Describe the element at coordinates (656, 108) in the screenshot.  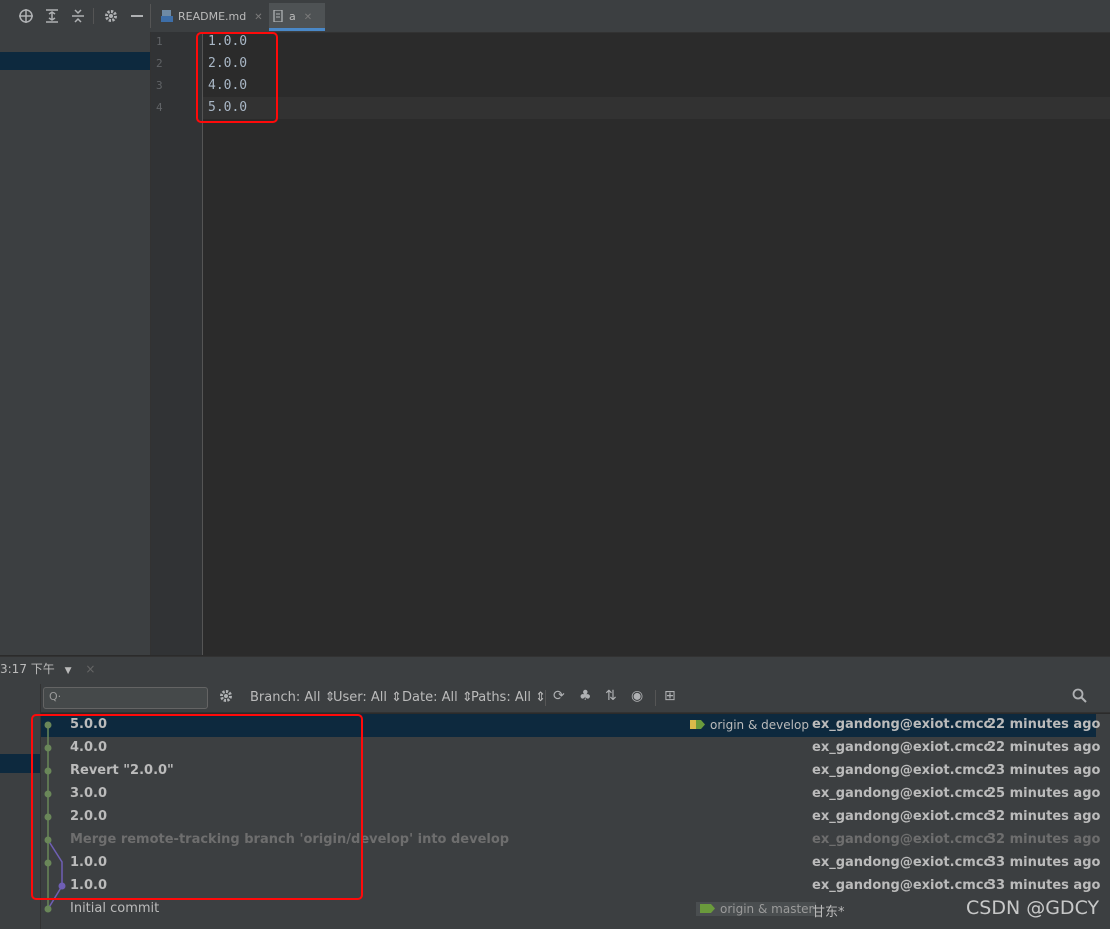
I see `current-line-highlight` at that location.